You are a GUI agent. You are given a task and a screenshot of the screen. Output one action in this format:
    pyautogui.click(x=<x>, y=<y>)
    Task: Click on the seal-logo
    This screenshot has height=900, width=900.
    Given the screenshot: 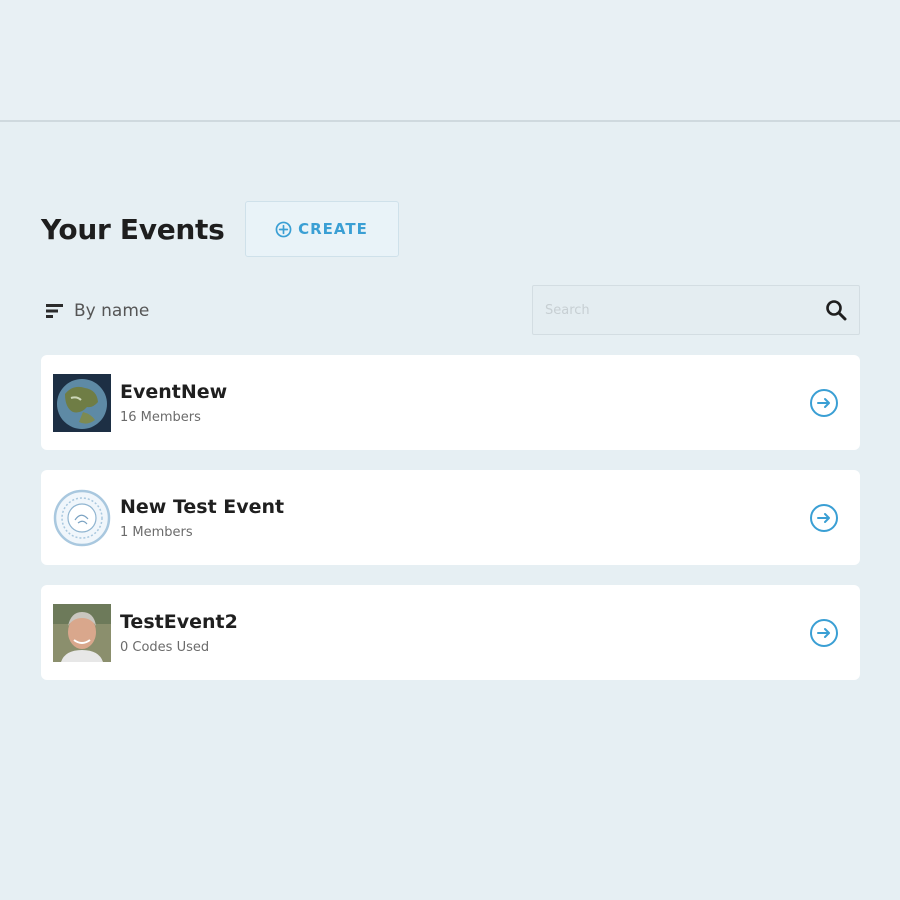 What is the action you would take?
    pyautogui.click(x=82, y=517)
    